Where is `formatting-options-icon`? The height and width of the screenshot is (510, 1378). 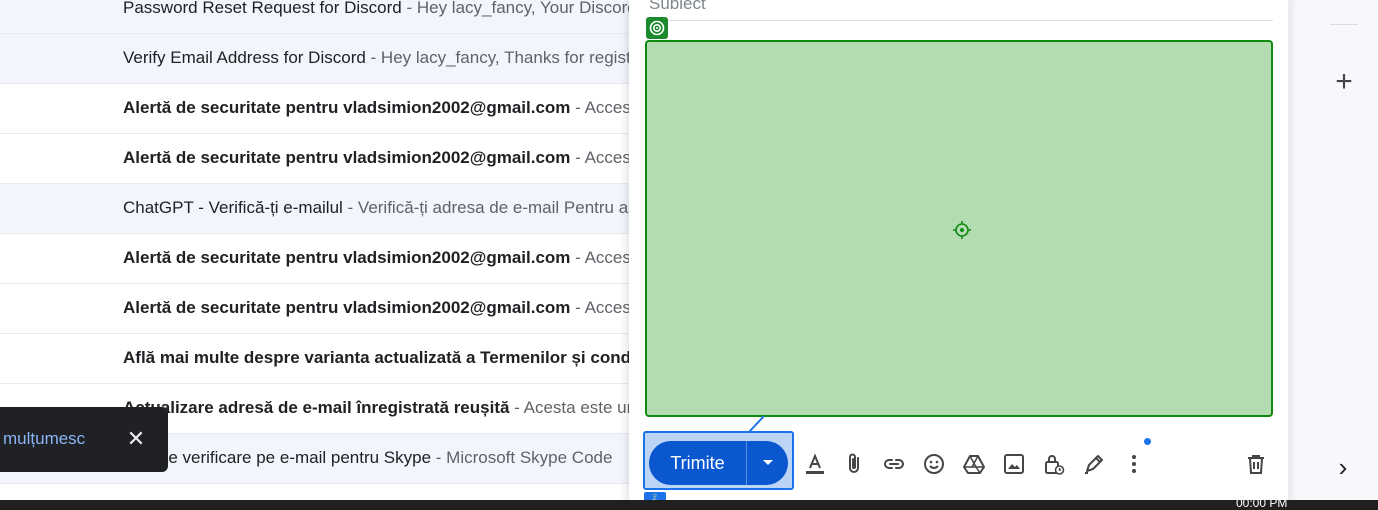
formatting-options-icon is located at coordinates (815, 464).